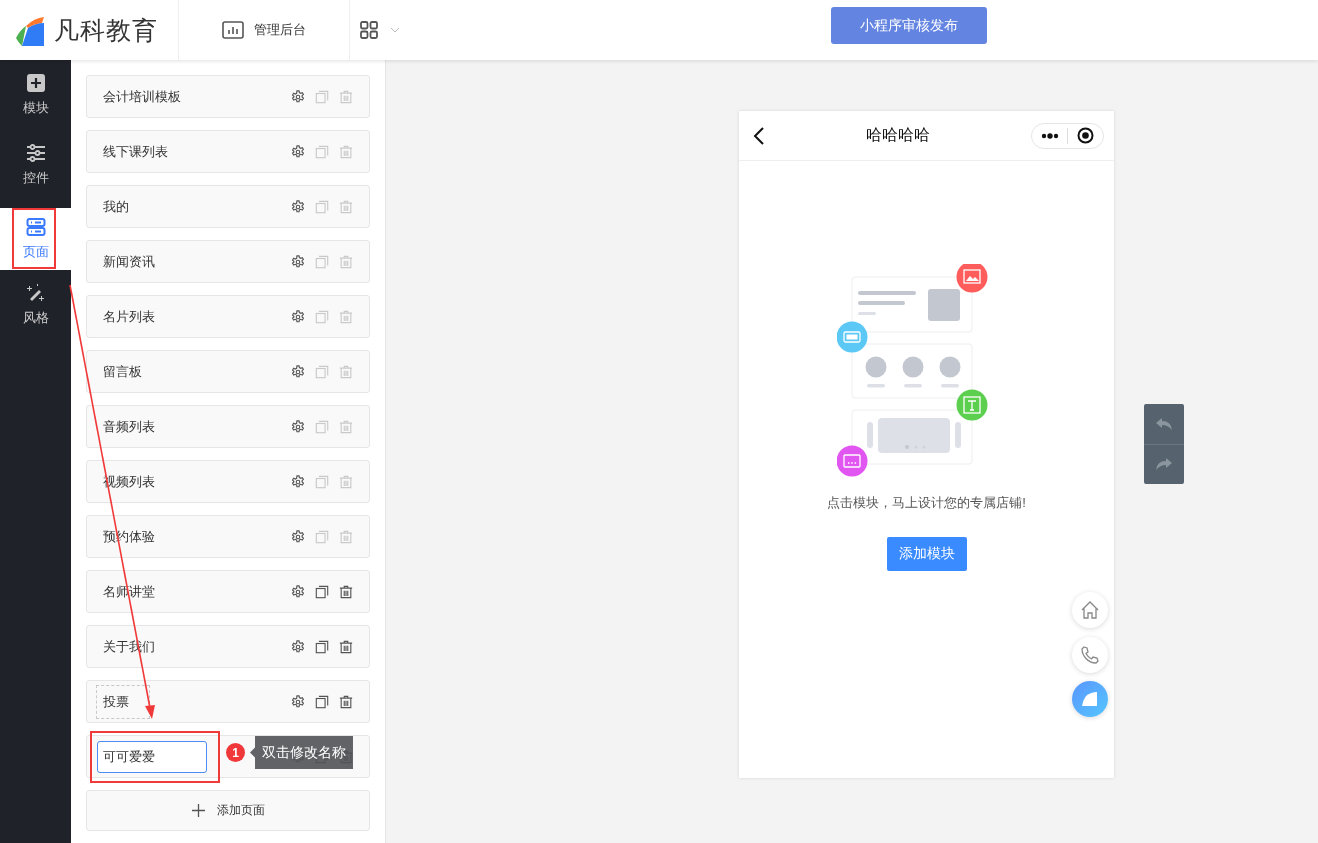 This screenshot has height=843, width=1318. What do you see at coordinates (197, 426) in the screenshot?
I see `page-name: 音频列表` at bounding box center [197, 426].